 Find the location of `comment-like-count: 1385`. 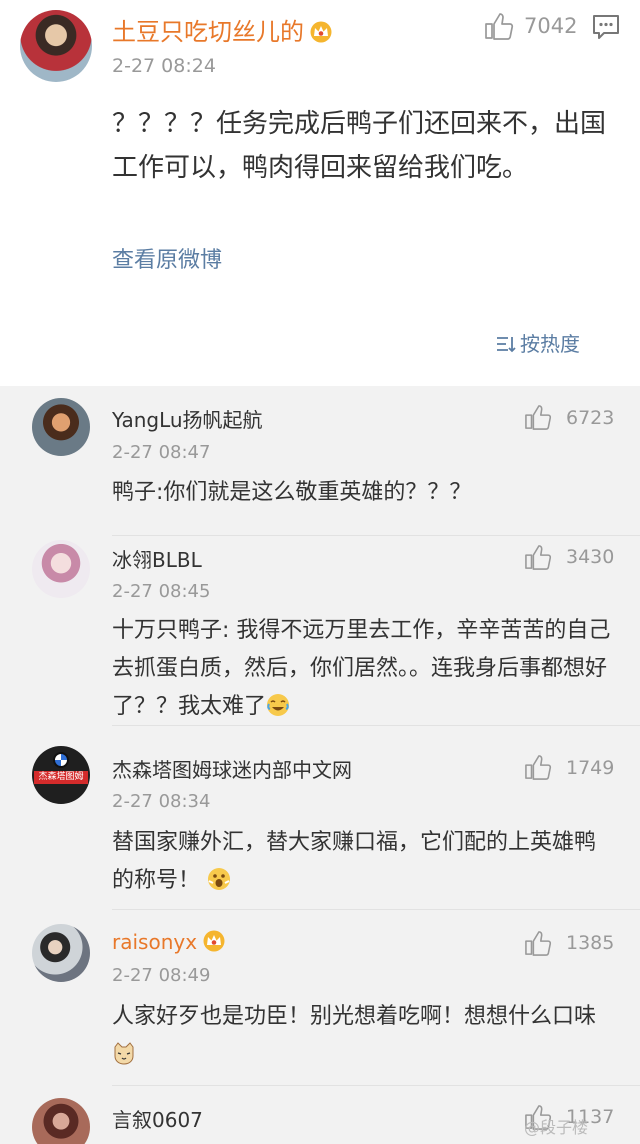

comment-like-count: 1385 is located at coordinates (590, 943).